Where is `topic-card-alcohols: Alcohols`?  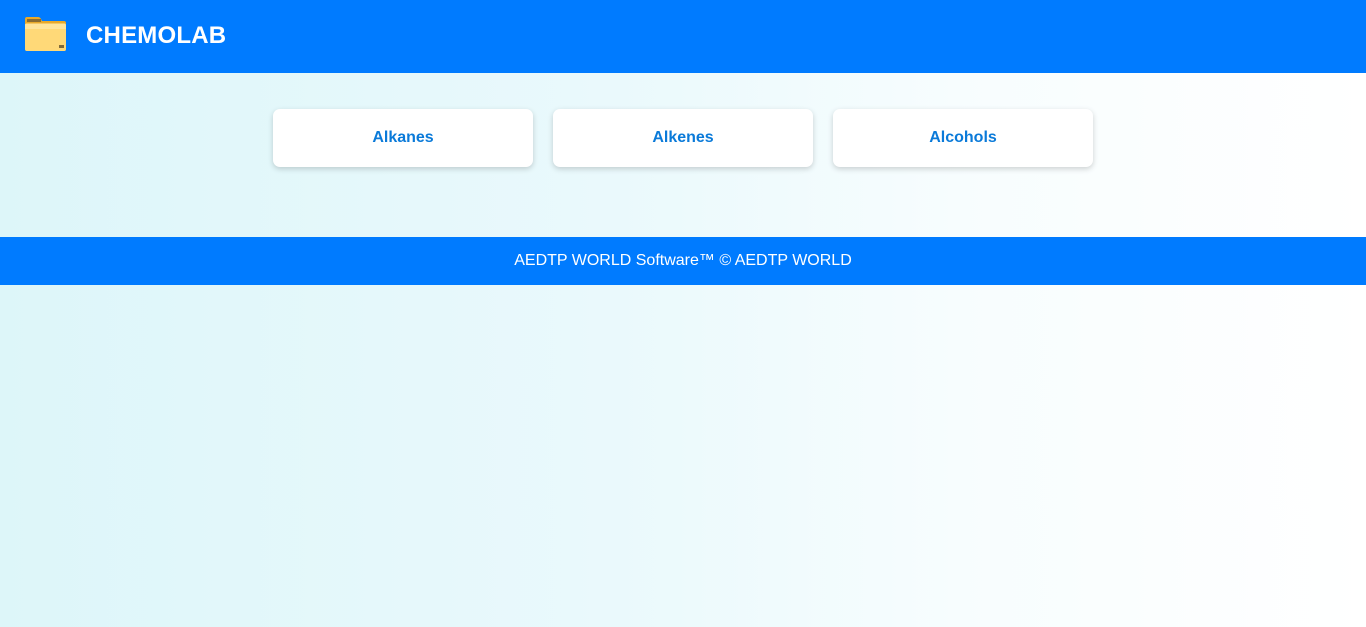 topic-card-alcohols: Alcohols is located at coordinates (963, 138).